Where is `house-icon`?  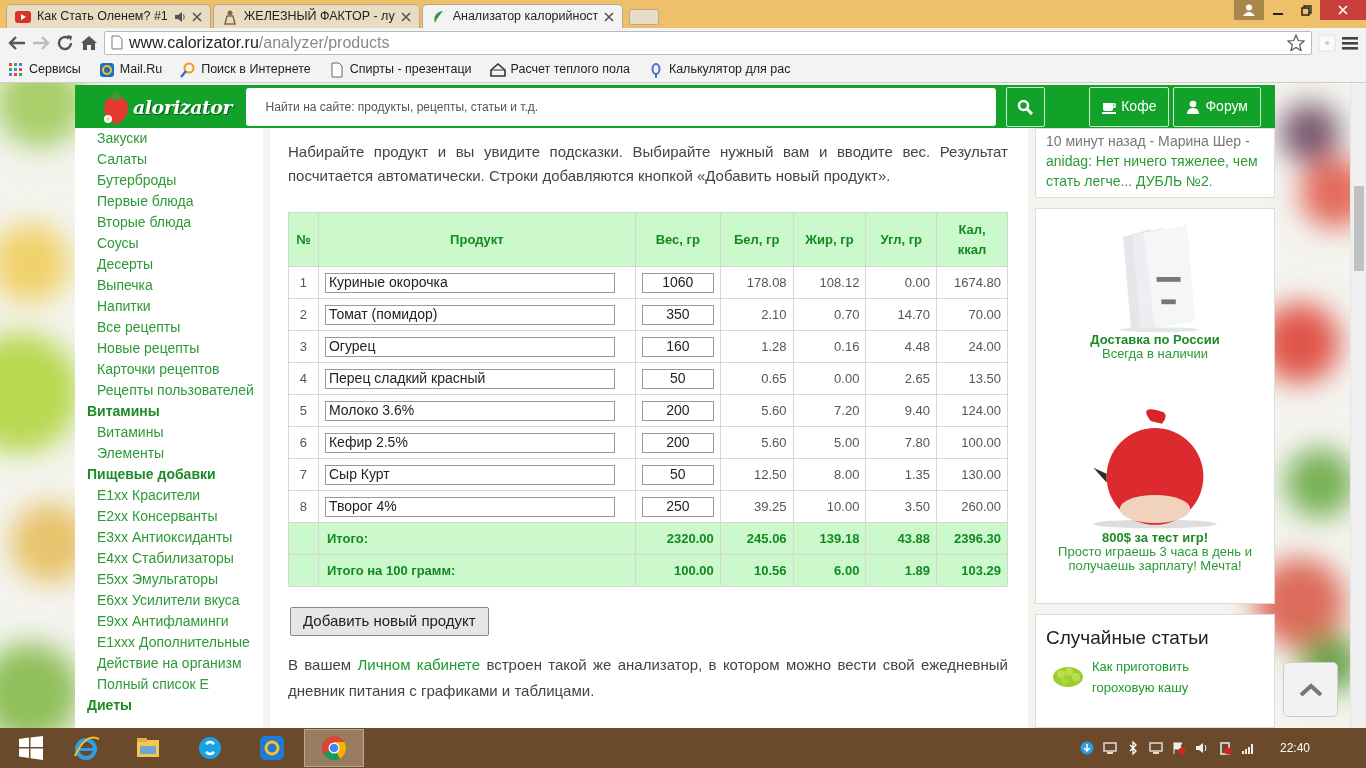
house-icon is located at coordinates (497, 69).